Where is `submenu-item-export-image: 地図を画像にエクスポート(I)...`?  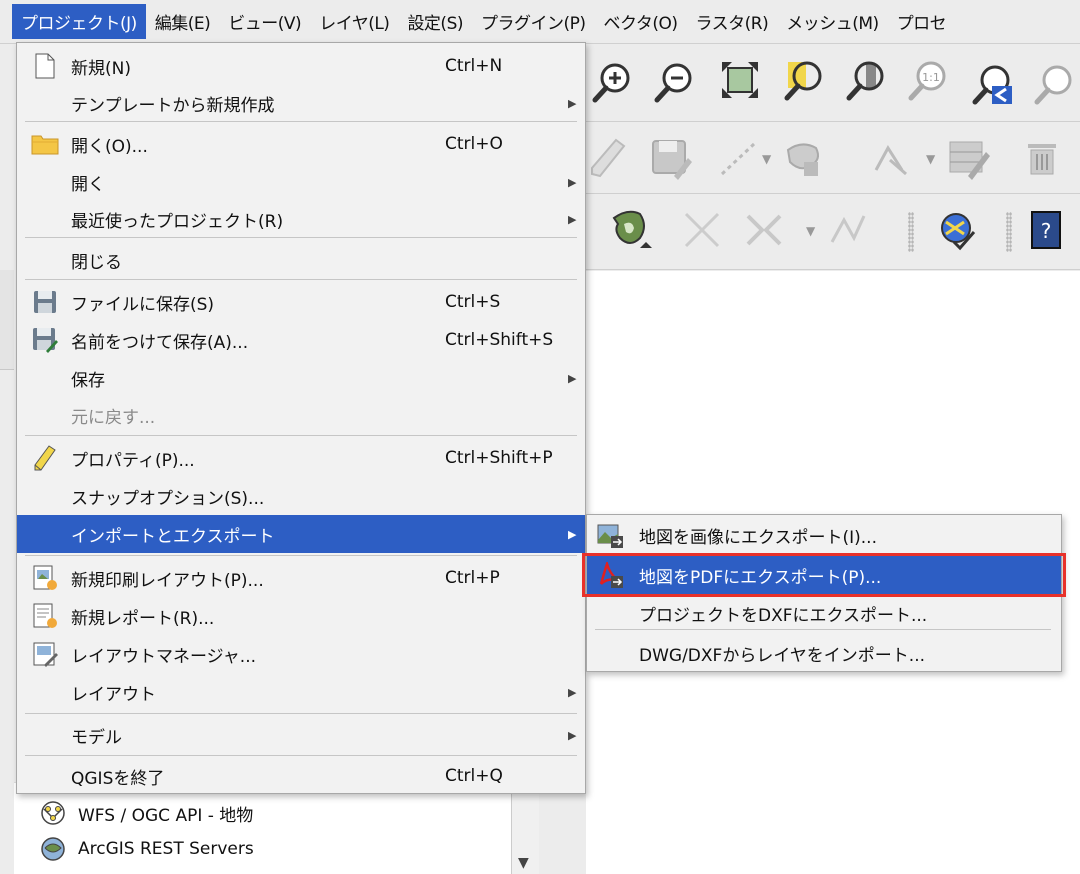
submenu-item-export-image: 地図を画像にエクスポート(I)... is located at coordinates (824, 535).